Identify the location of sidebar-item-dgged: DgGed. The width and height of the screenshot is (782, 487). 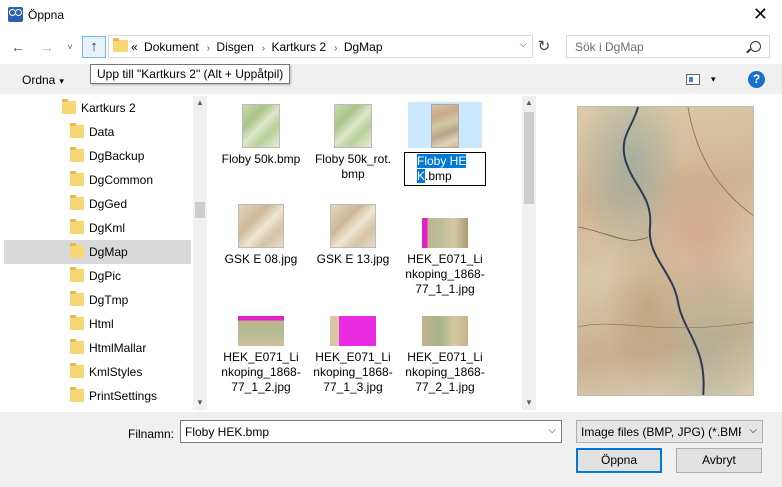
(97, 204).